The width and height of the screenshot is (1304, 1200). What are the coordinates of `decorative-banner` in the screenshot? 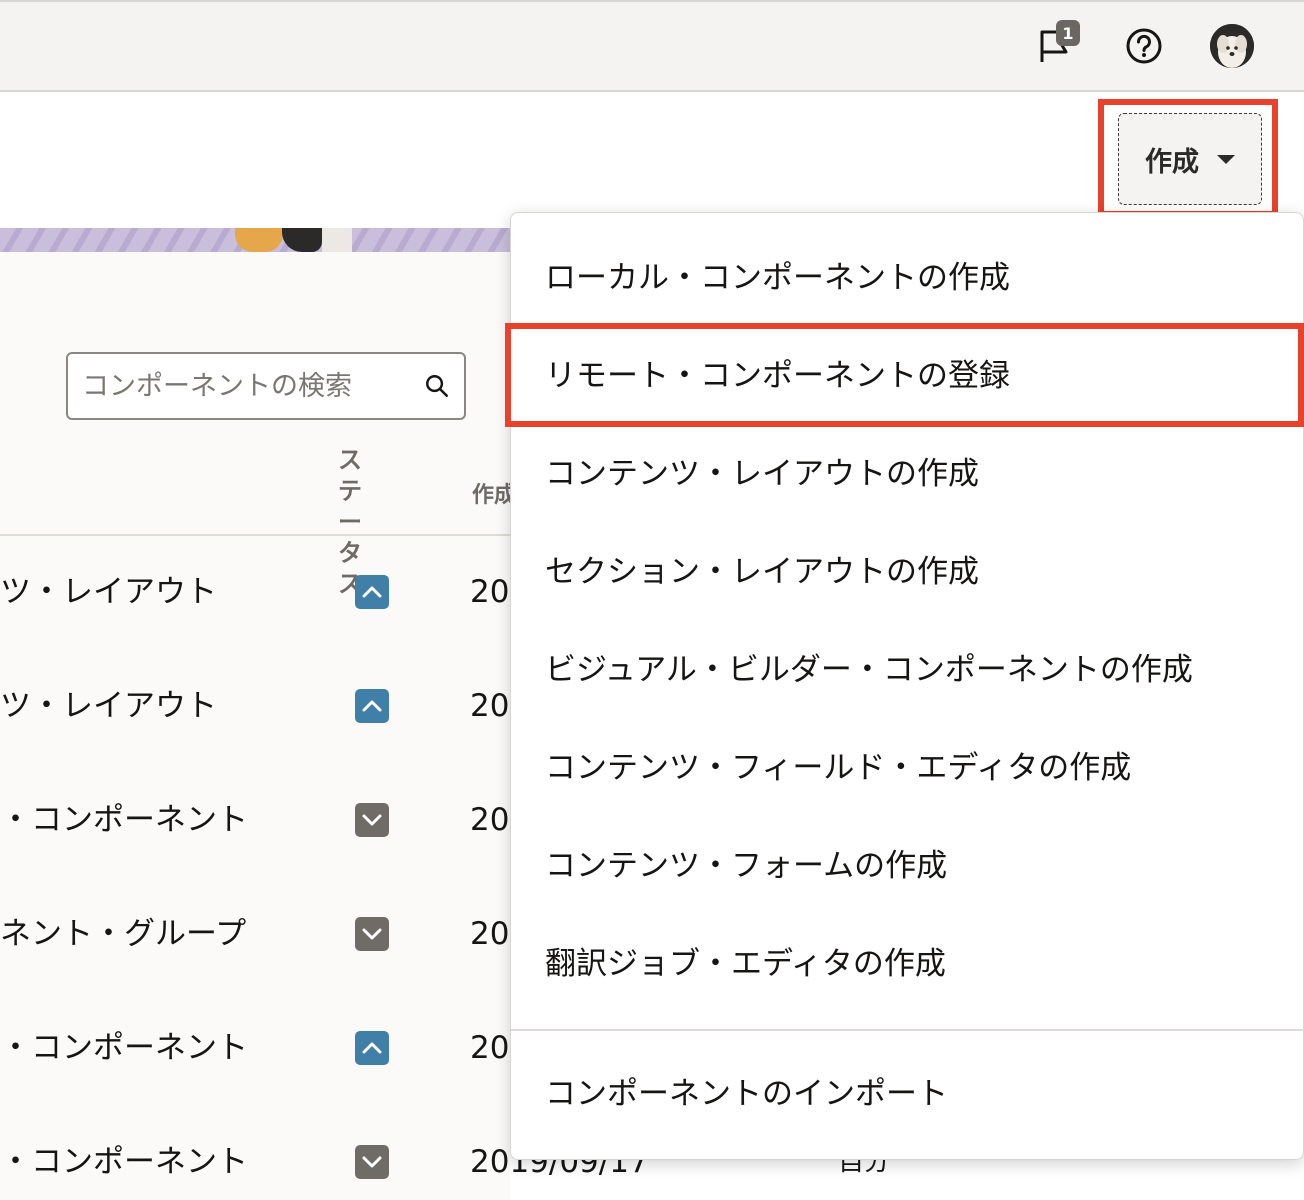 It's located at (255, 240).